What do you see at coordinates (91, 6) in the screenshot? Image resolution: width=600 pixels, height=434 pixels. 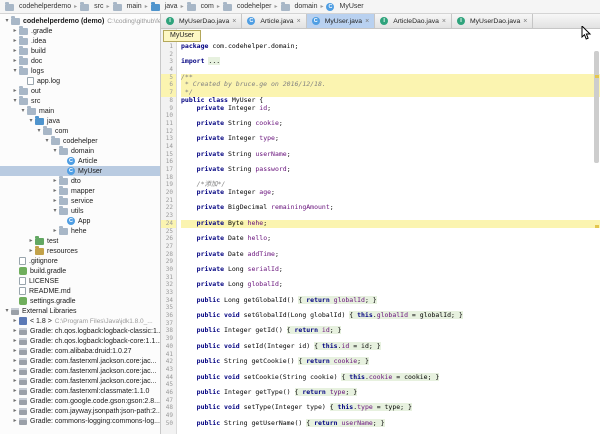 I see `breadcrumb-item: src` at bounding box center [91, 6].